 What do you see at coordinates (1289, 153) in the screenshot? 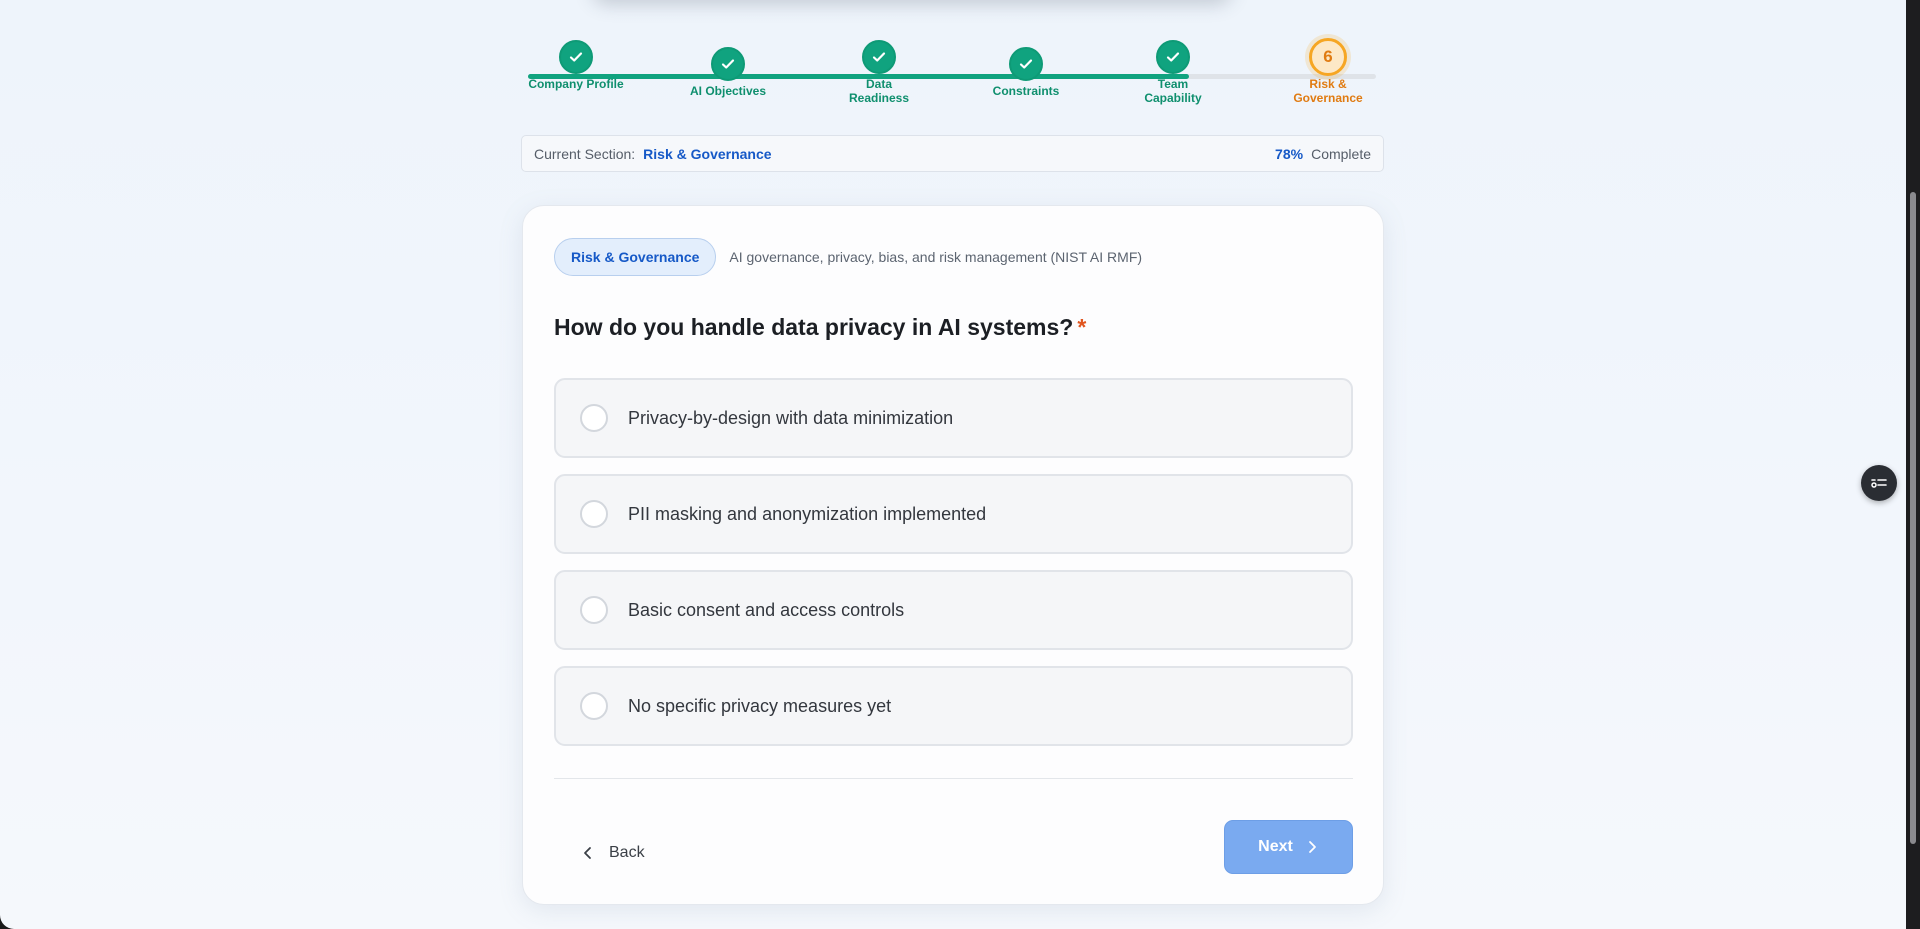
I see `completion-percent: 78%` at bounding box center [1289, 153].